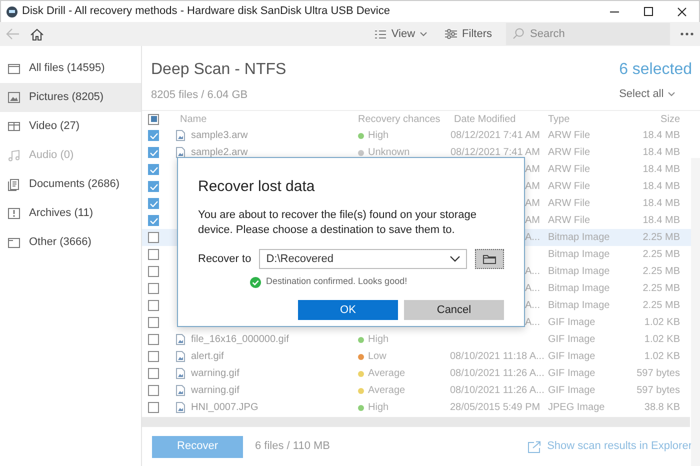 This screenshot has height=466, width=700. I want to click on file-size: 38.8 KB, so click(662, 407).